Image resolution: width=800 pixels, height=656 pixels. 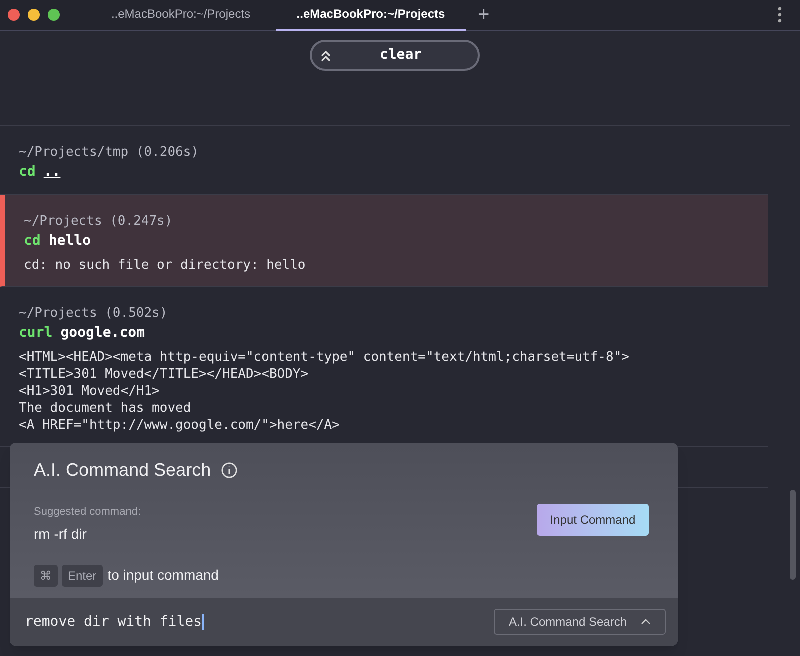 I want to click on minimize-button, so click(x=34, y=15).